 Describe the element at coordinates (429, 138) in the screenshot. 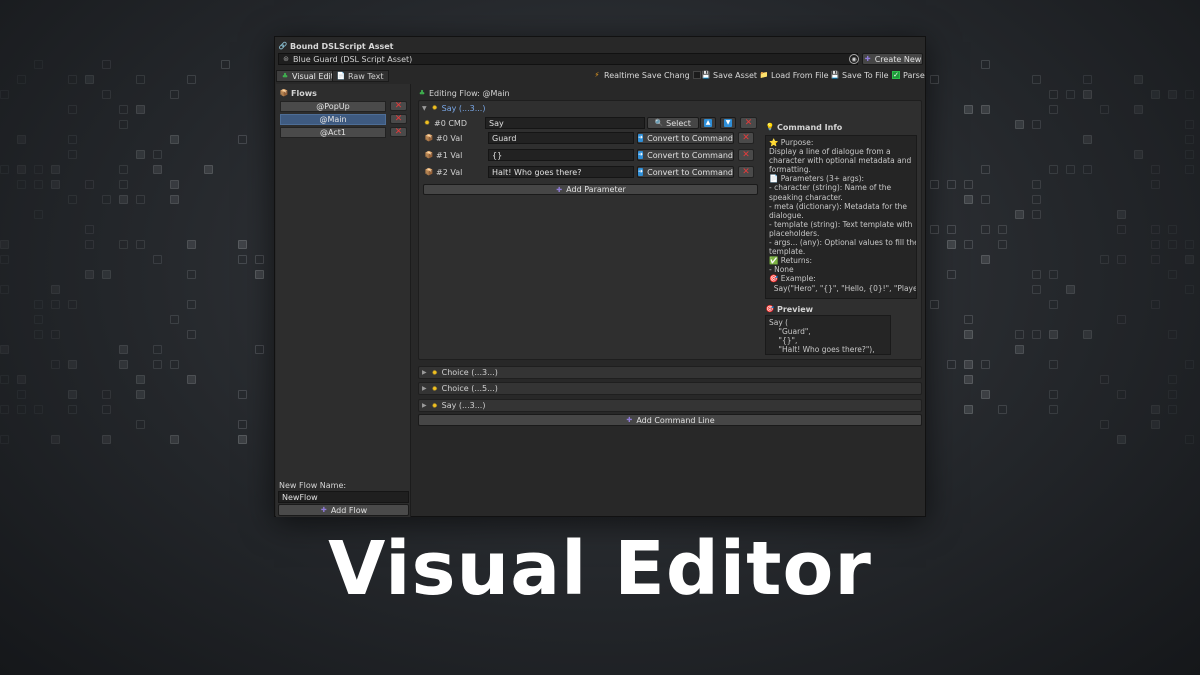

I see `cube-icon: 📦` at that location.